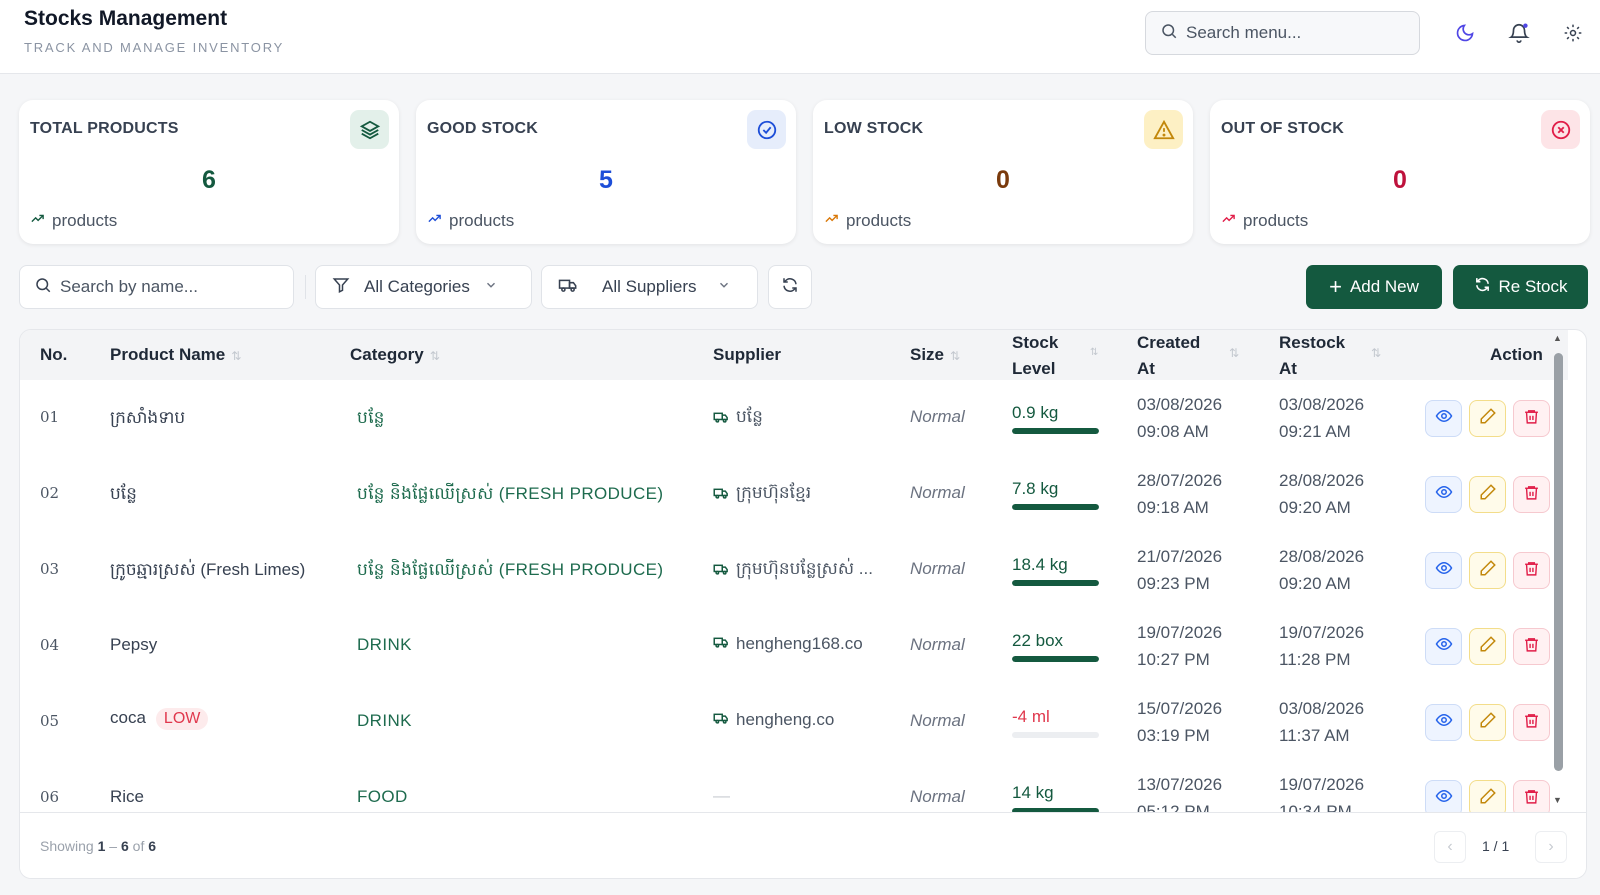 Image resolution: width=1600 pixels, height=895 pixels. Describe the element at coordinates (790, 287) in the screenshot. I see `refresh-button` at that location.